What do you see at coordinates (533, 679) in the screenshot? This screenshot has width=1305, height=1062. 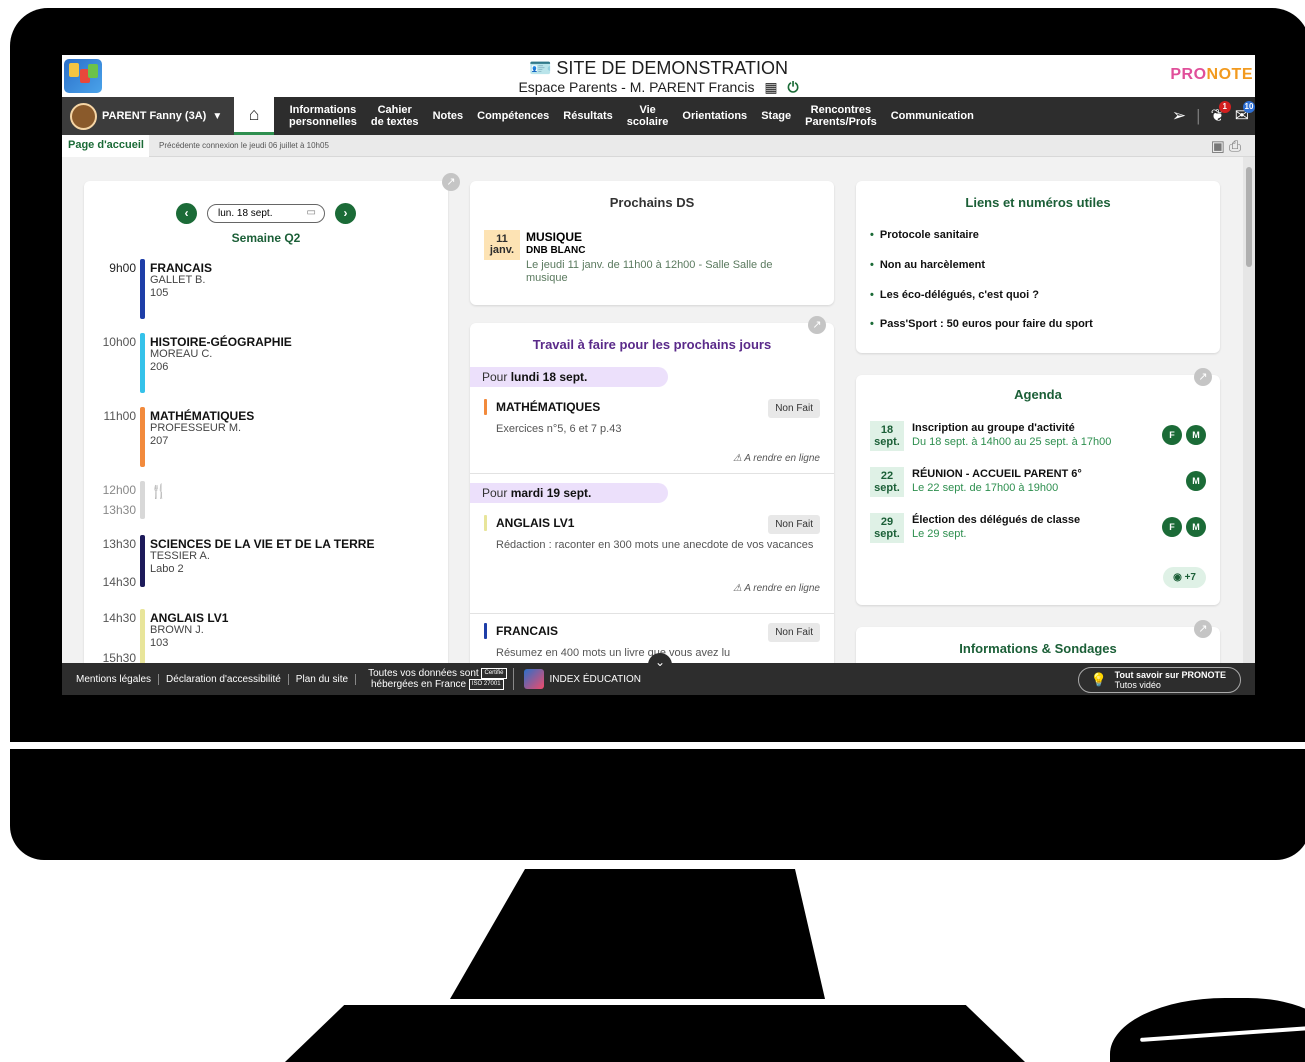 I see `index-education-logo` at bounding box center [533, 679].